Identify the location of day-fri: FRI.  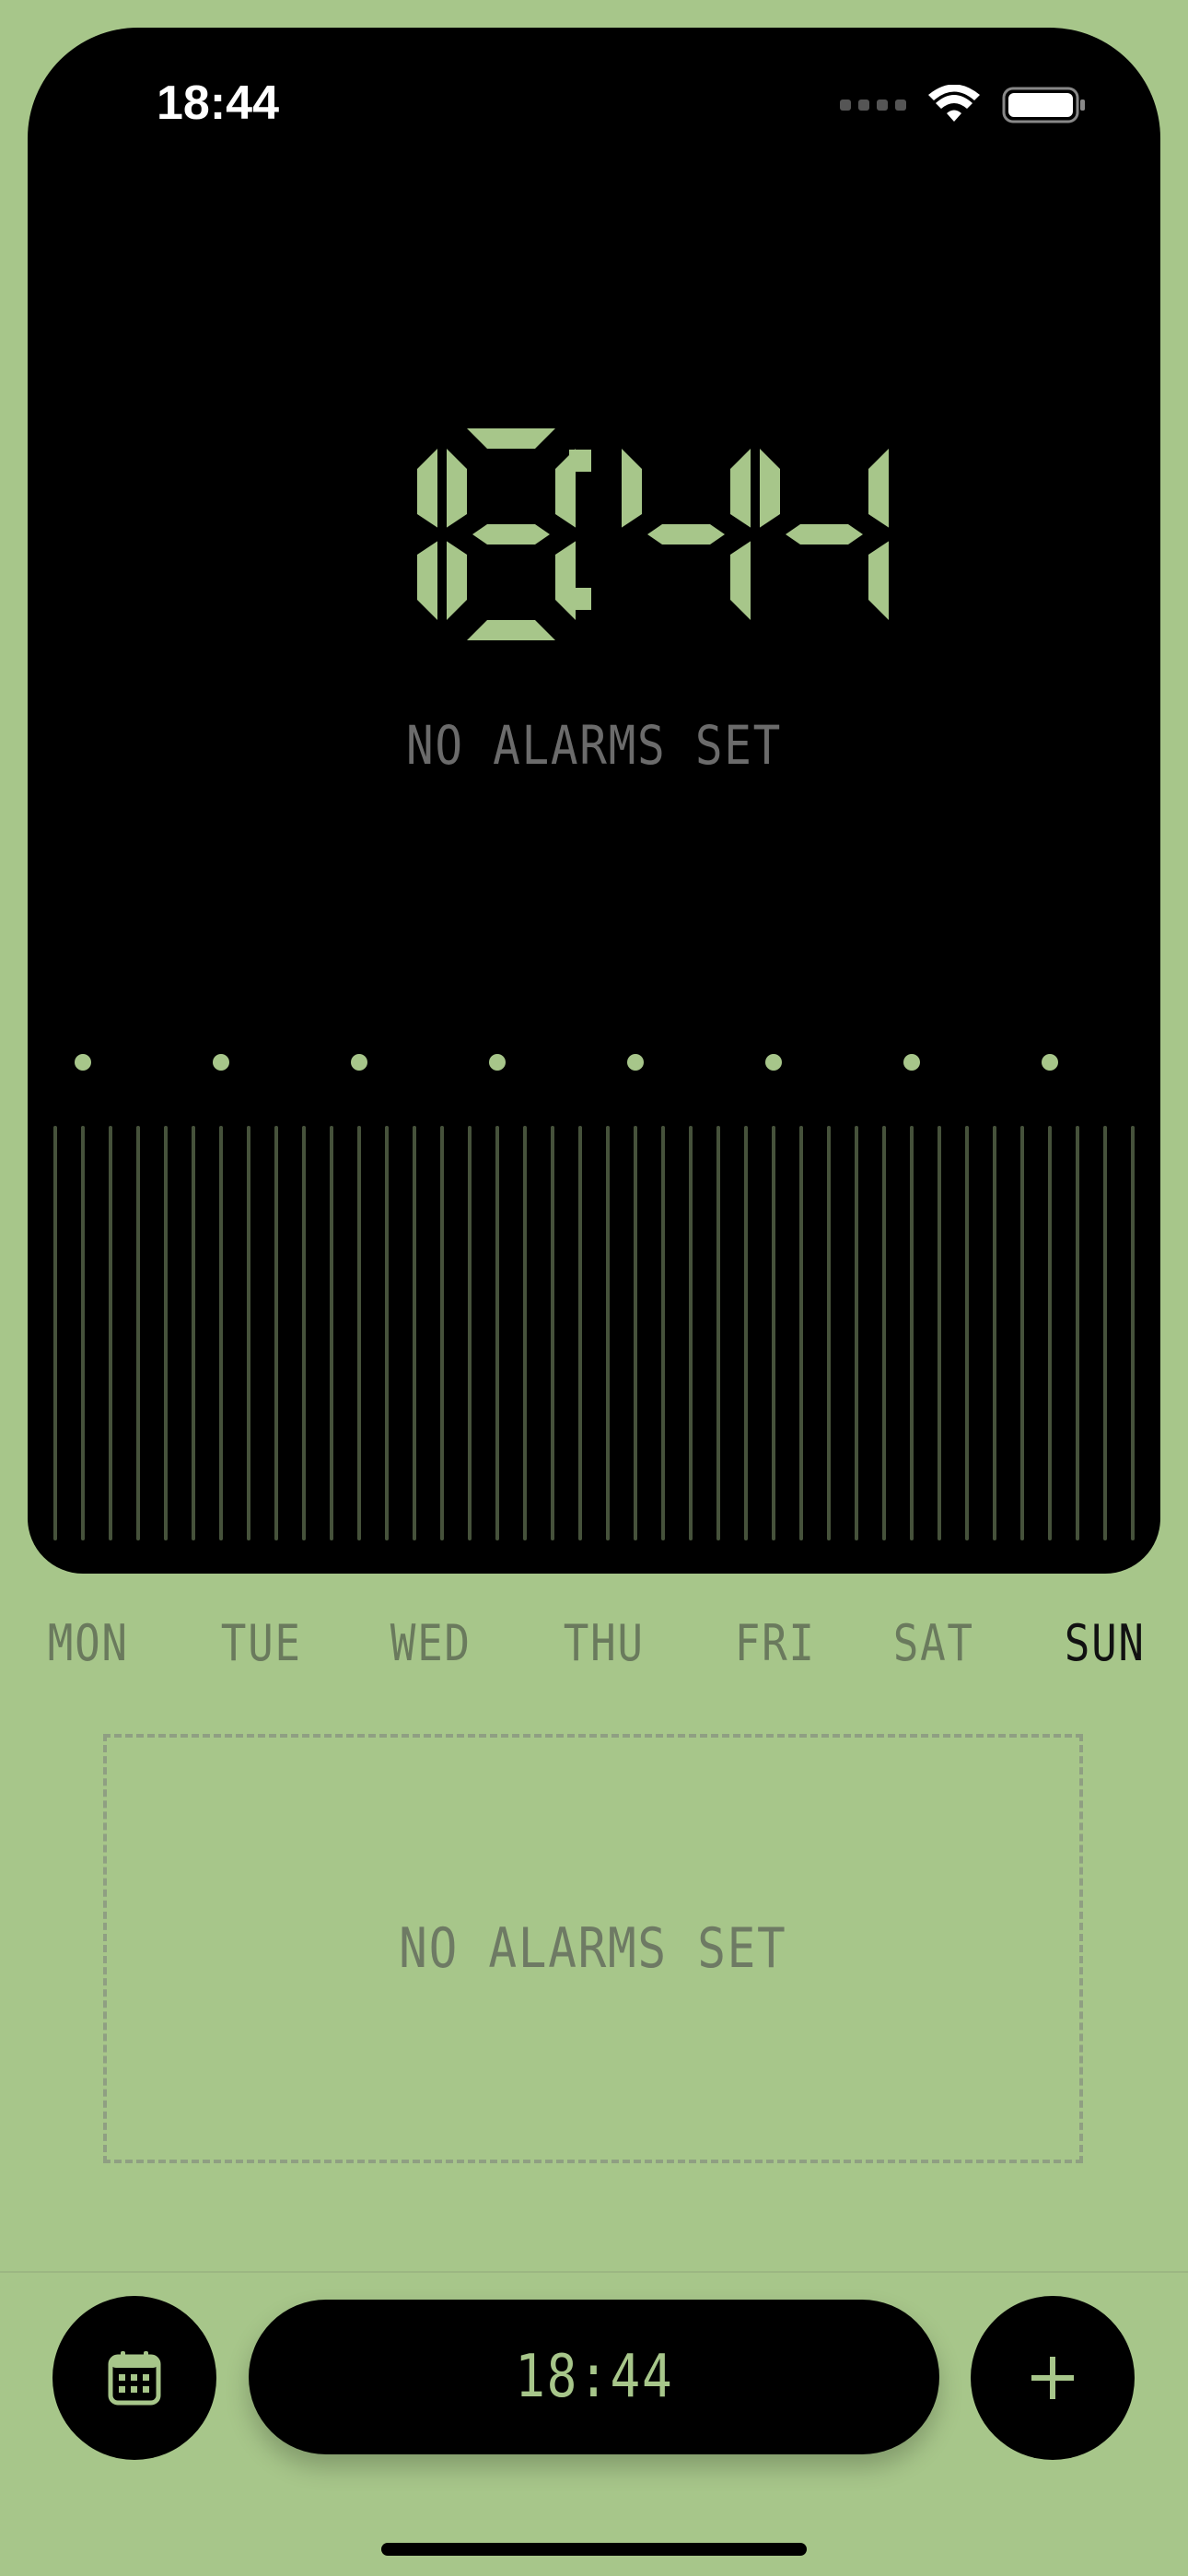
(775, 1643).